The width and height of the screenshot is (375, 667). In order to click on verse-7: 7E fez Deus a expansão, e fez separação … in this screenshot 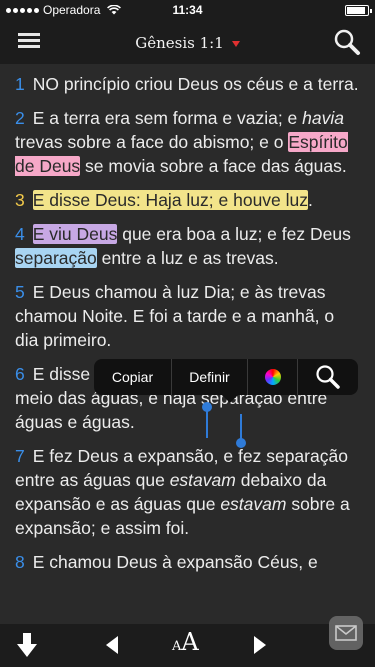, I will do `click(187, 492)`.